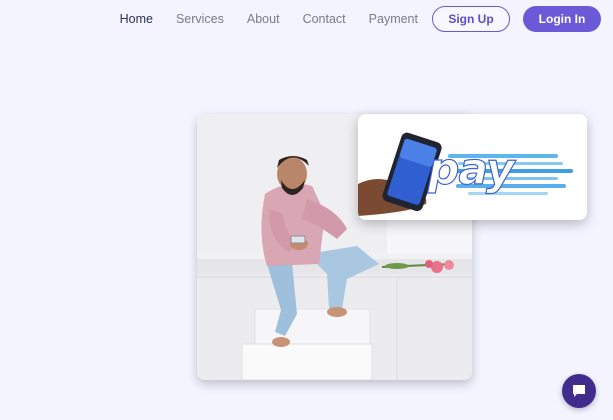  I want to click on nav-link-contact: Contact, so click(324, 19).